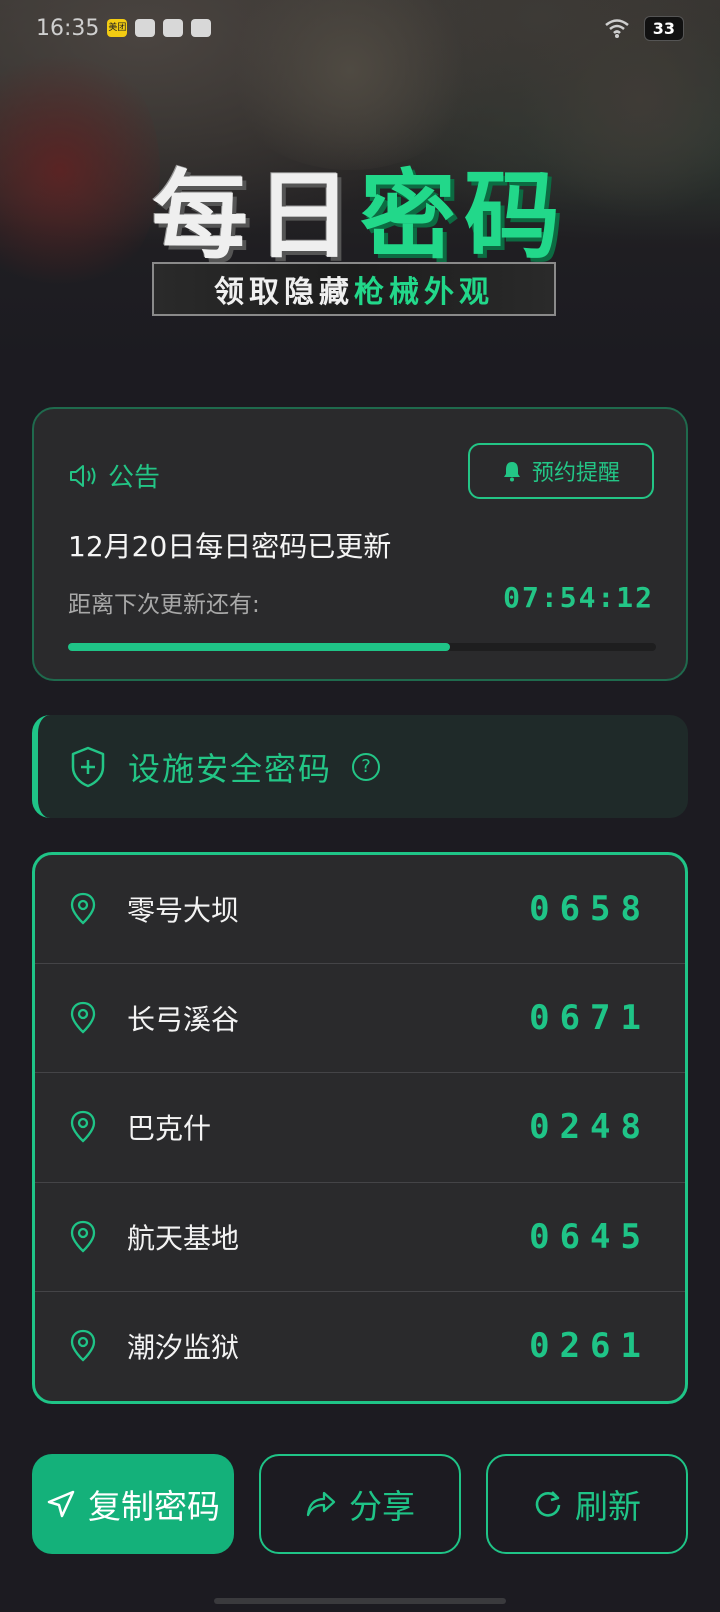 This screenshot has height=1612, width=720. What do you see at coordinates (68, 28) in the screenshot?
I see `status-time: 16:35` at bounding box center [68, 28].